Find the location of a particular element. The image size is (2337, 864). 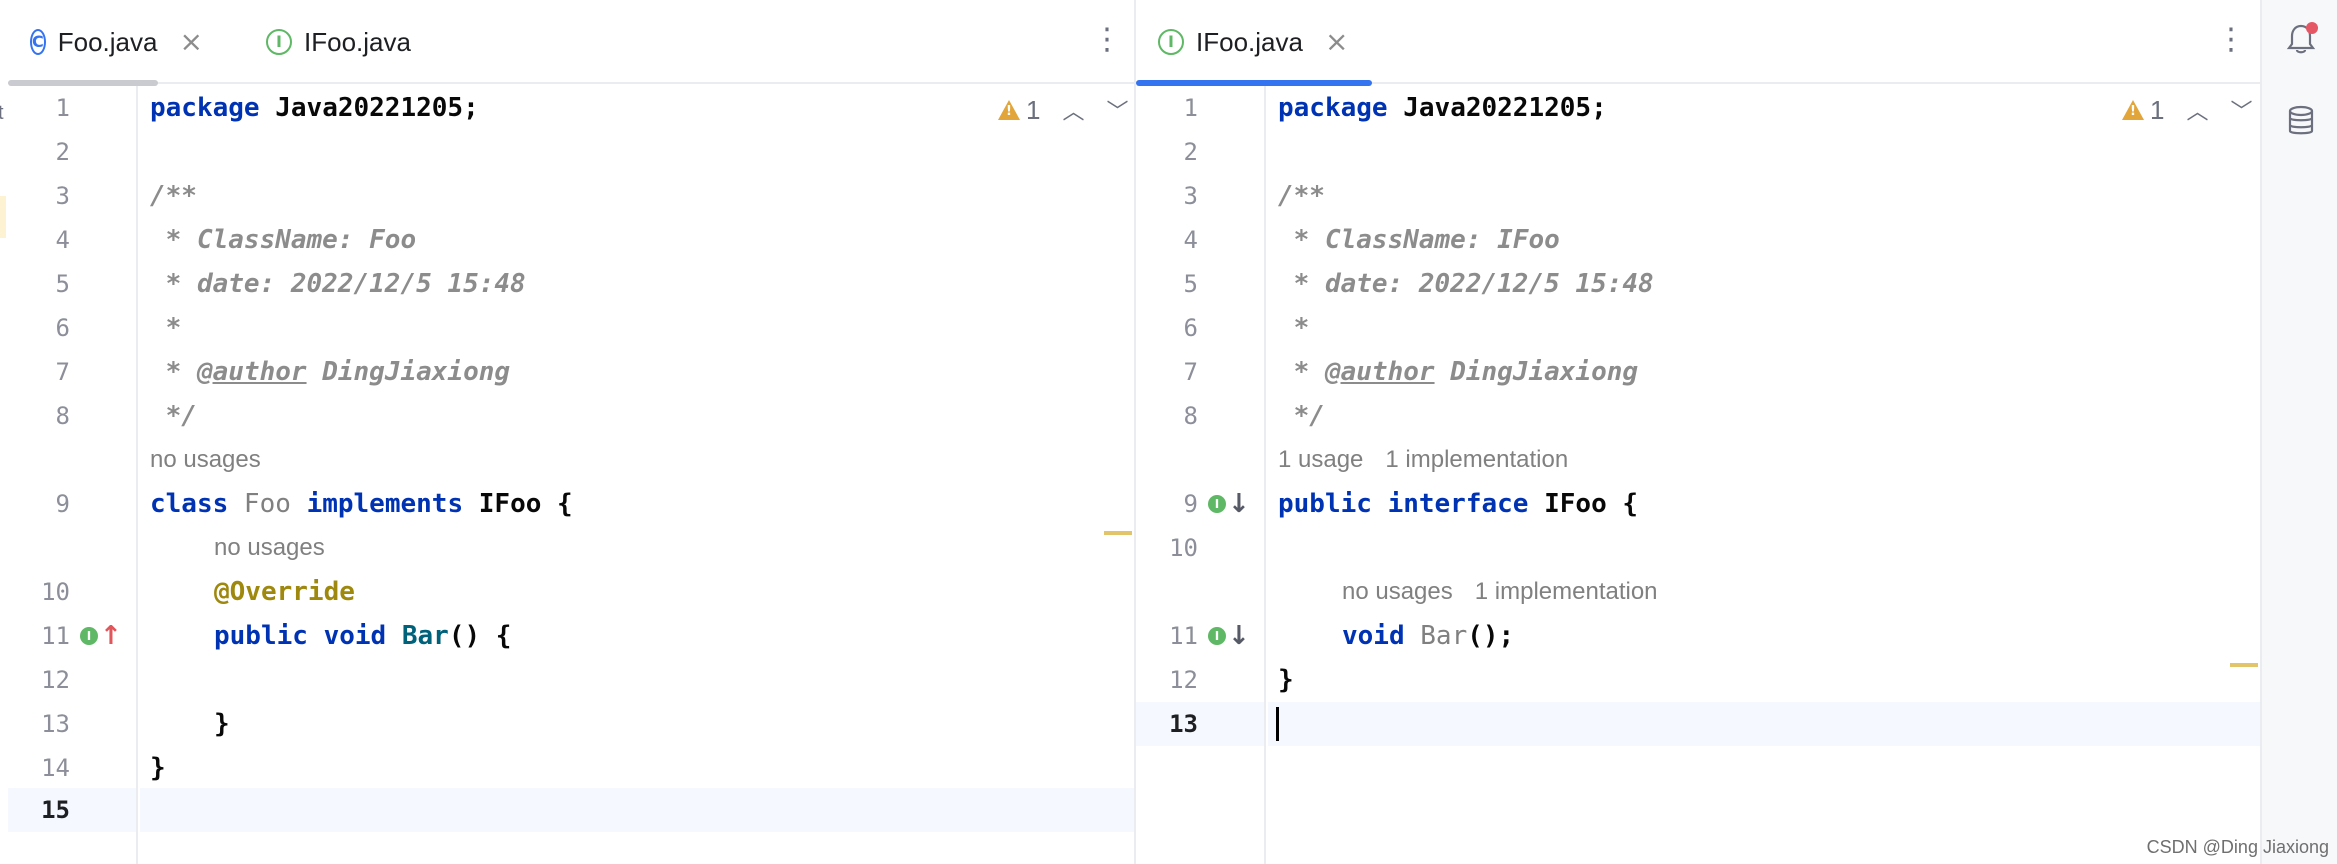

tab-bar-left: C Foo.java × I IFoo.java ⋮ is located at coordinates (571, 43).